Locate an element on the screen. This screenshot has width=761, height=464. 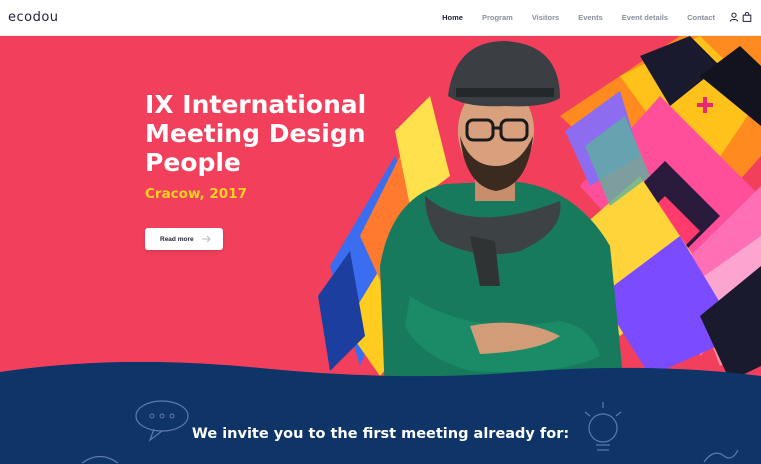
nav-item-contact: Contact is located at coordinates (701, 17).